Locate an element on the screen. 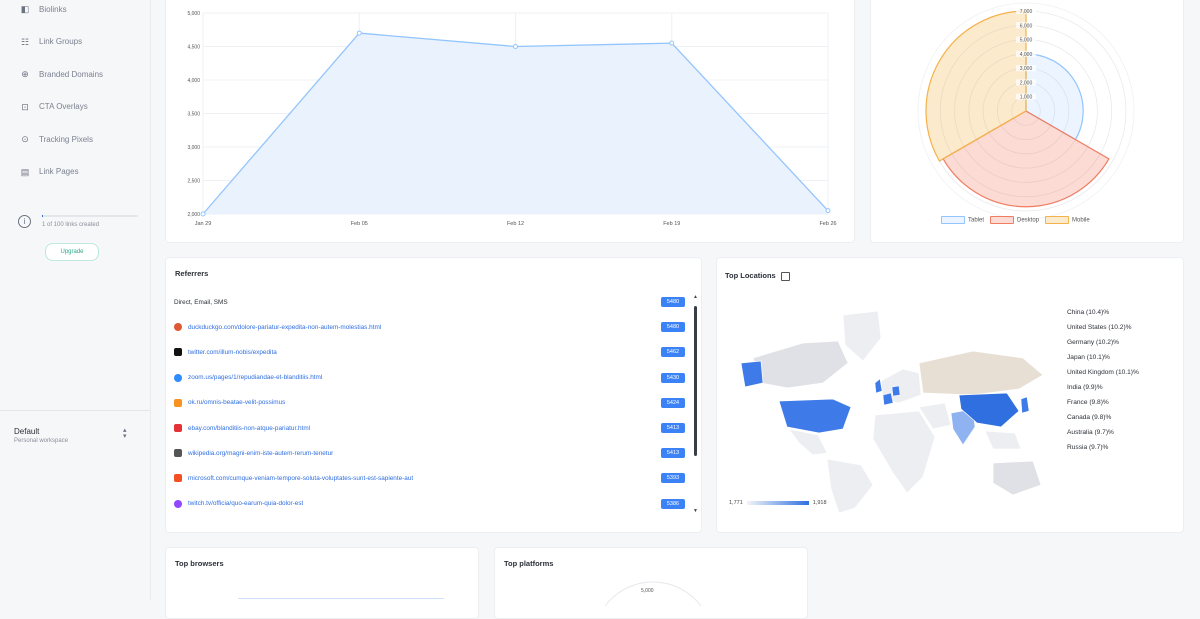 The height and width of the screenshot is (619, 1200). y-tick-label: 4,500 is located at coordinates (193, 48).